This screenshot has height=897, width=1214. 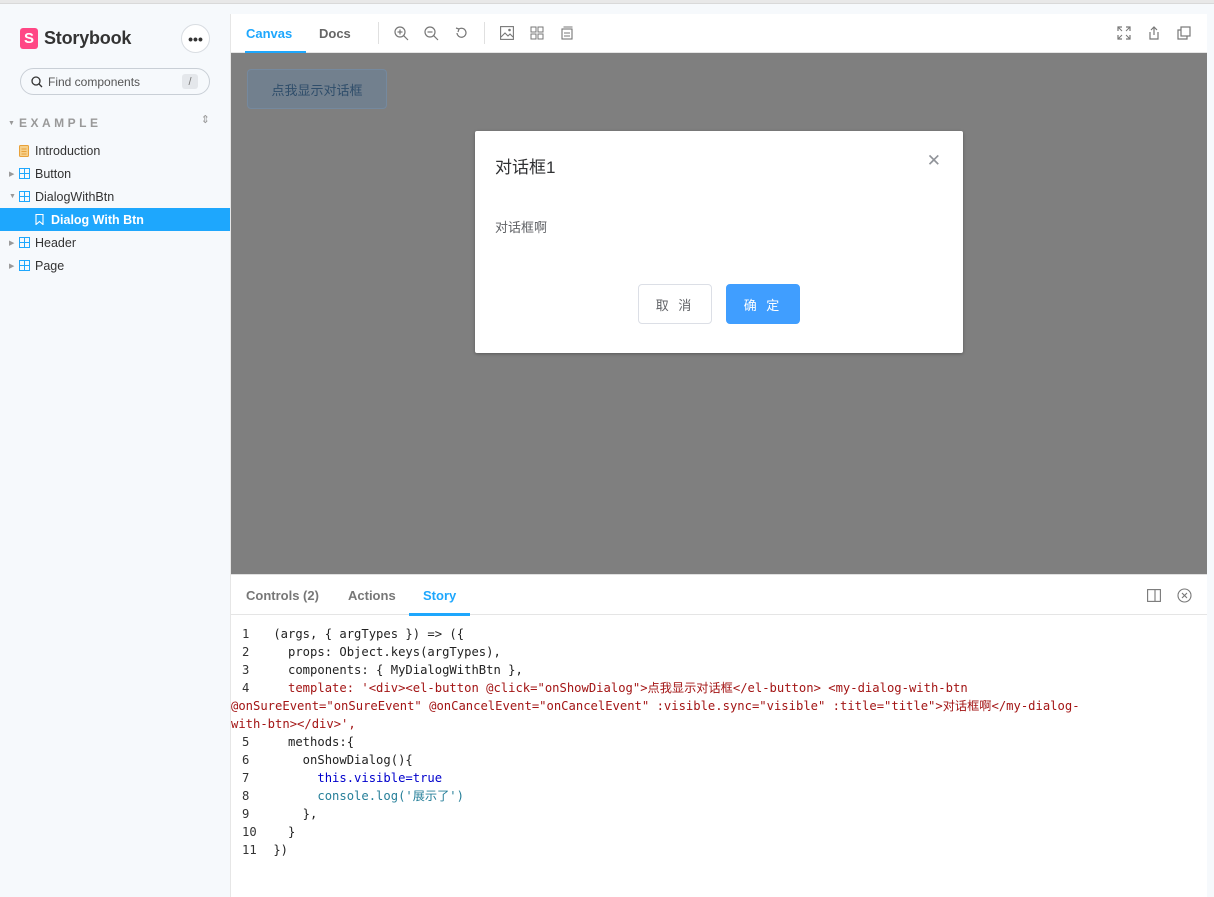 What do you see at coordinates (293, 724) in the screenshot?
I see `code-line-wrapped: with-btn></div>',` at bounding box center [293, 724].